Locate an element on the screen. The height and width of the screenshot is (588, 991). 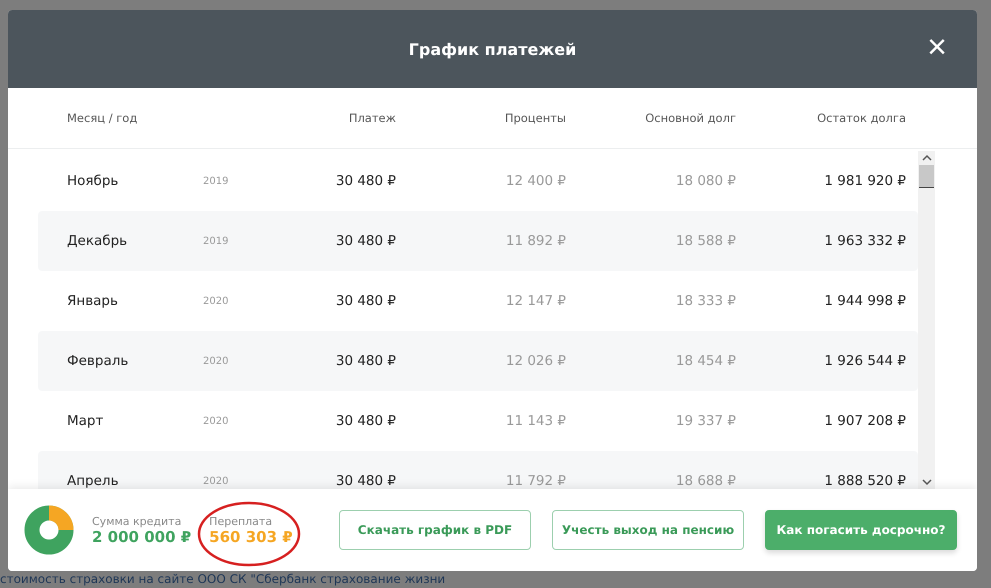
column-header: Проценты is located at coordinates (535, 118).